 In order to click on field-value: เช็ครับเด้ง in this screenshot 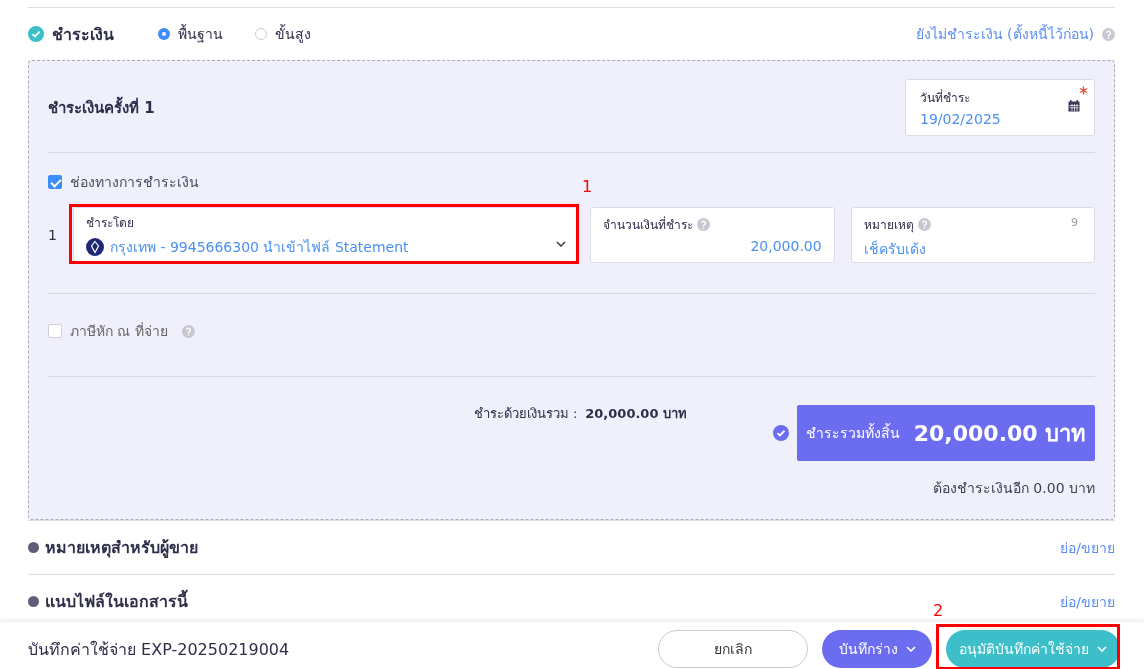, I will do `click(895, 249)`.